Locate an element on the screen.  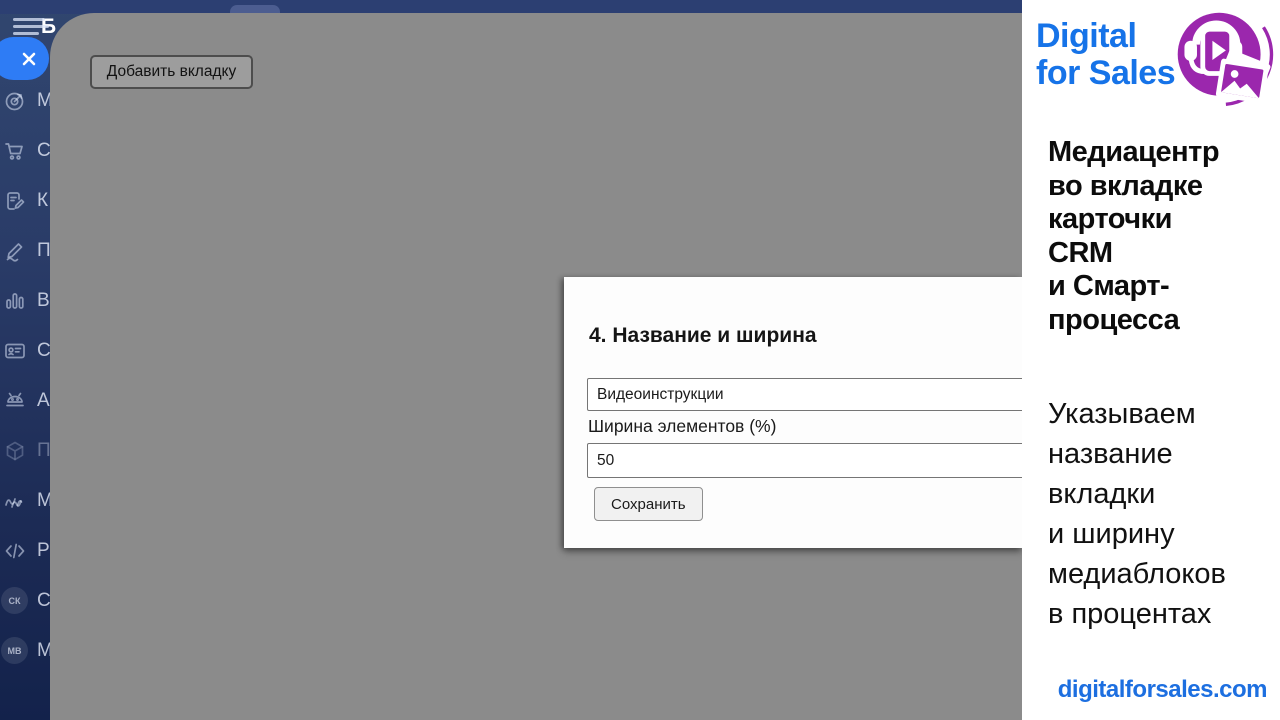
media-logo-icon is located at coordinates (1225, 59).